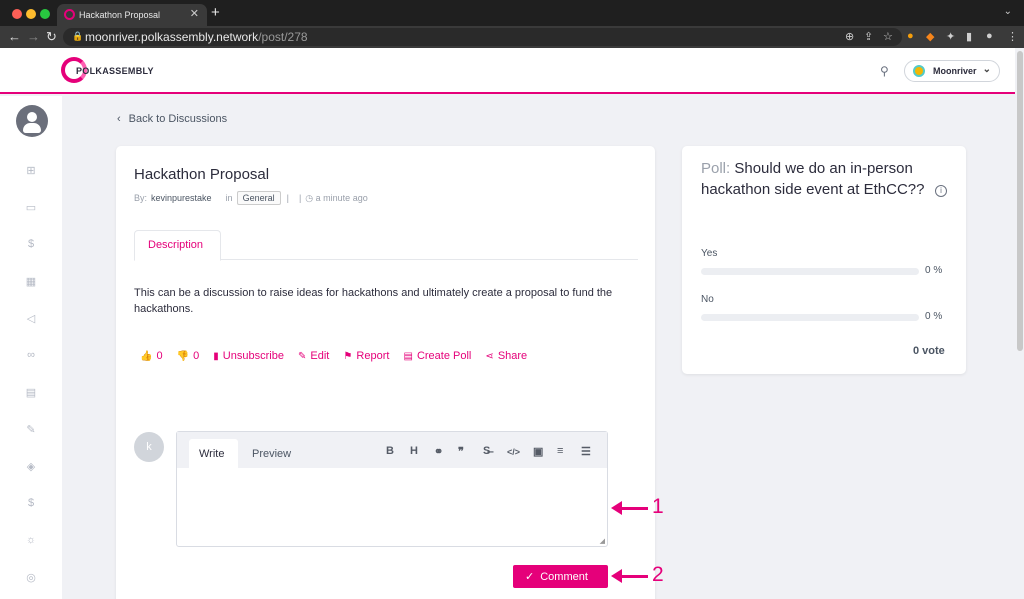 The height and width of the screenshot is (599, 1024). What do you see at coordinates (194, 13) in the screenshot?
I see `close-tab-icon: ✕` at bounding box center [194, 13].